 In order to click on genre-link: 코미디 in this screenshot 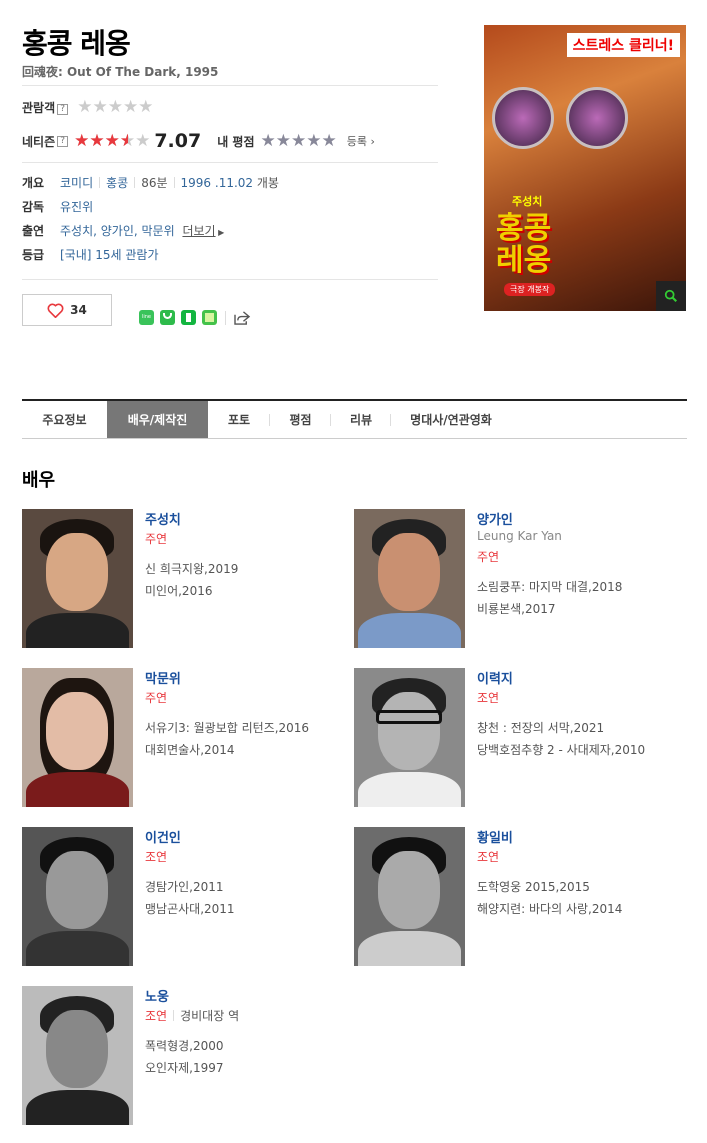, I will do `click(76, 183)`.